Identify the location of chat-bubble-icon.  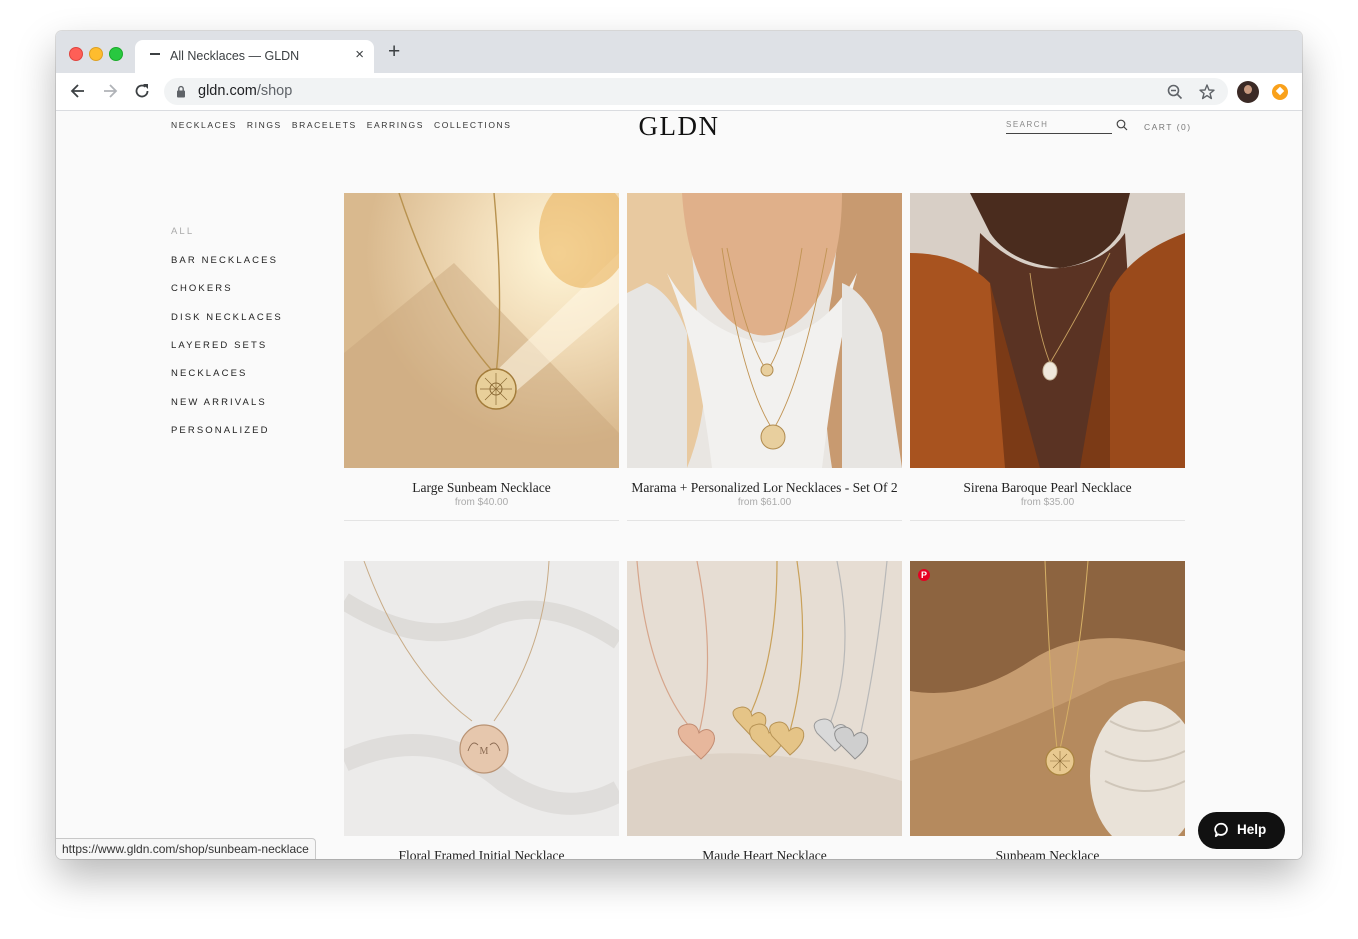
(1221, 830).